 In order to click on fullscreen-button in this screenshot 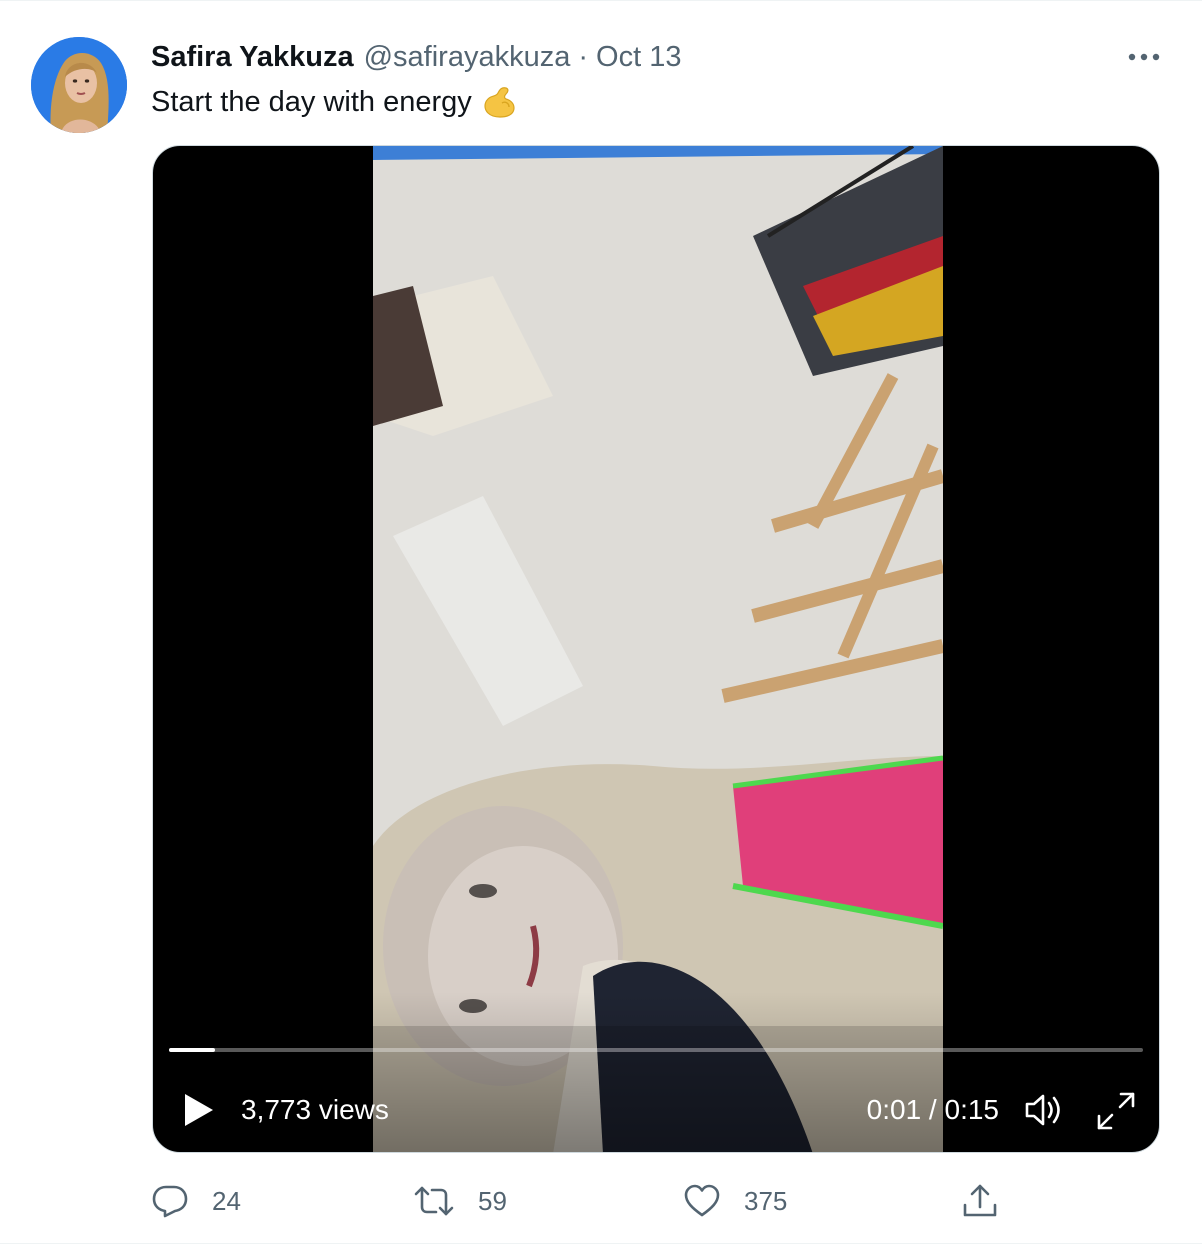, I will do `click(1116, 1111)`.